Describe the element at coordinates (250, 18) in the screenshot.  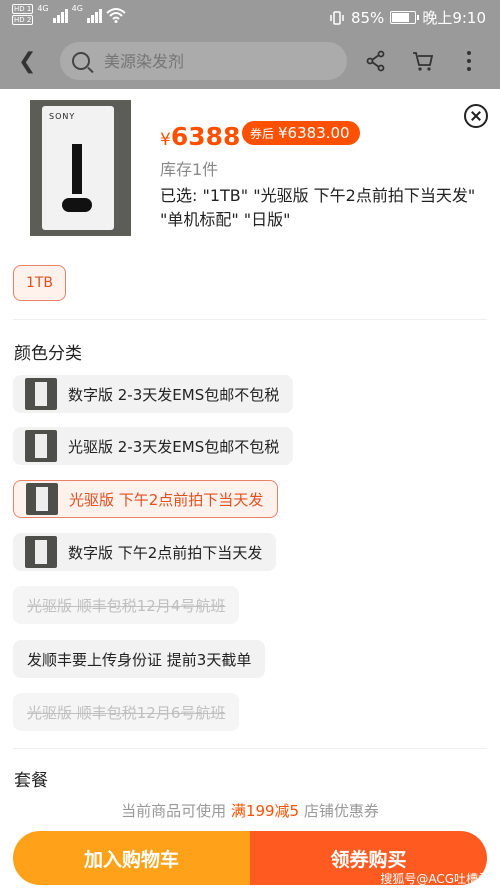
I see `status-bar: HD 1 HD 2 4G 4G 85% 晚上9:10` at that location.